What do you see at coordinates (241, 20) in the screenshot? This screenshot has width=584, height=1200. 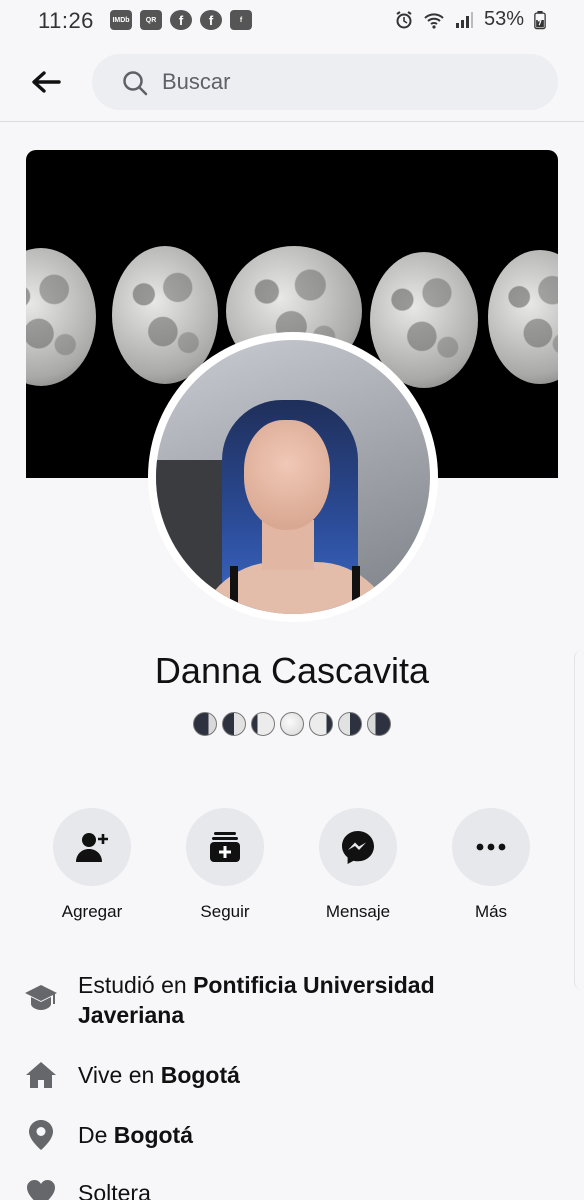 I see `facebook-square-icon: f` at bounding box center [241, 20].